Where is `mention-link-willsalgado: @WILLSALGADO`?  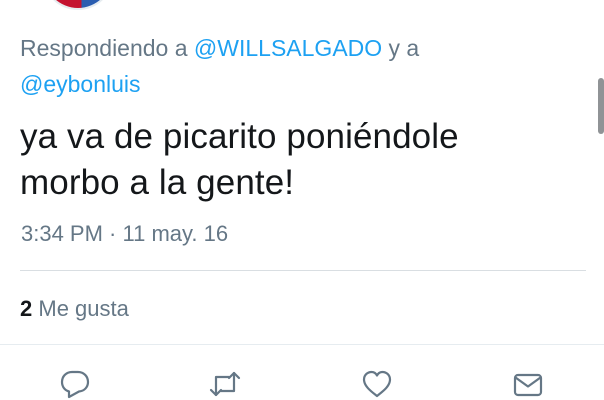
mention-link-willsalgado: @WILLSALGADO is located at coordinates (288, 48).